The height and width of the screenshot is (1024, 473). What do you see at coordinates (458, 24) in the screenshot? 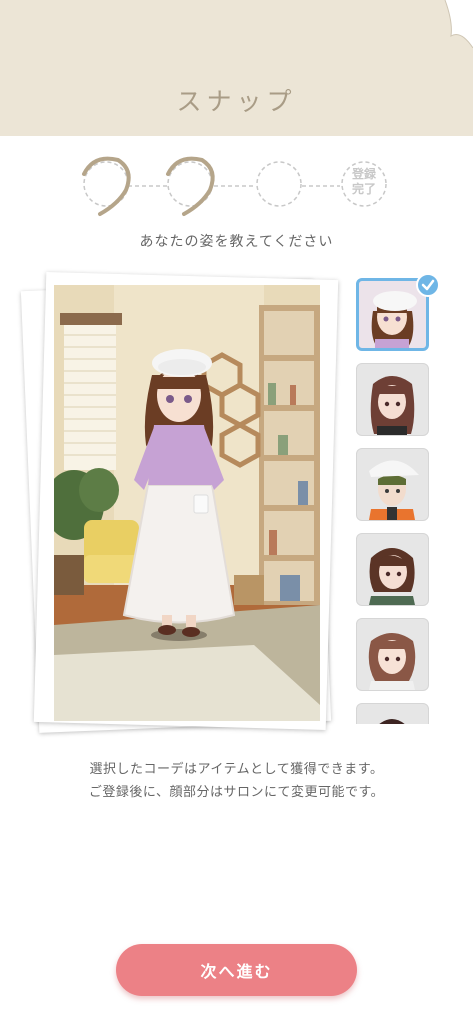
I see `page-curl-icon` at bounding box center [458, 24].